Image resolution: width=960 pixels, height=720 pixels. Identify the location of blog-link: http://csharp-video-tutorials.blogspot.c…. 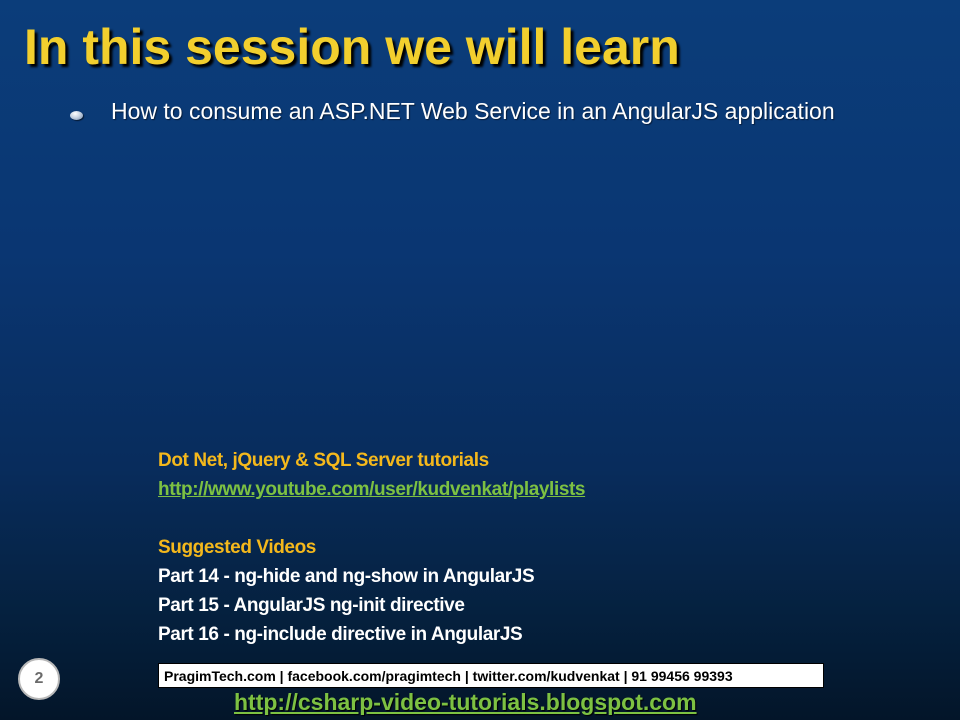
(465, 702).